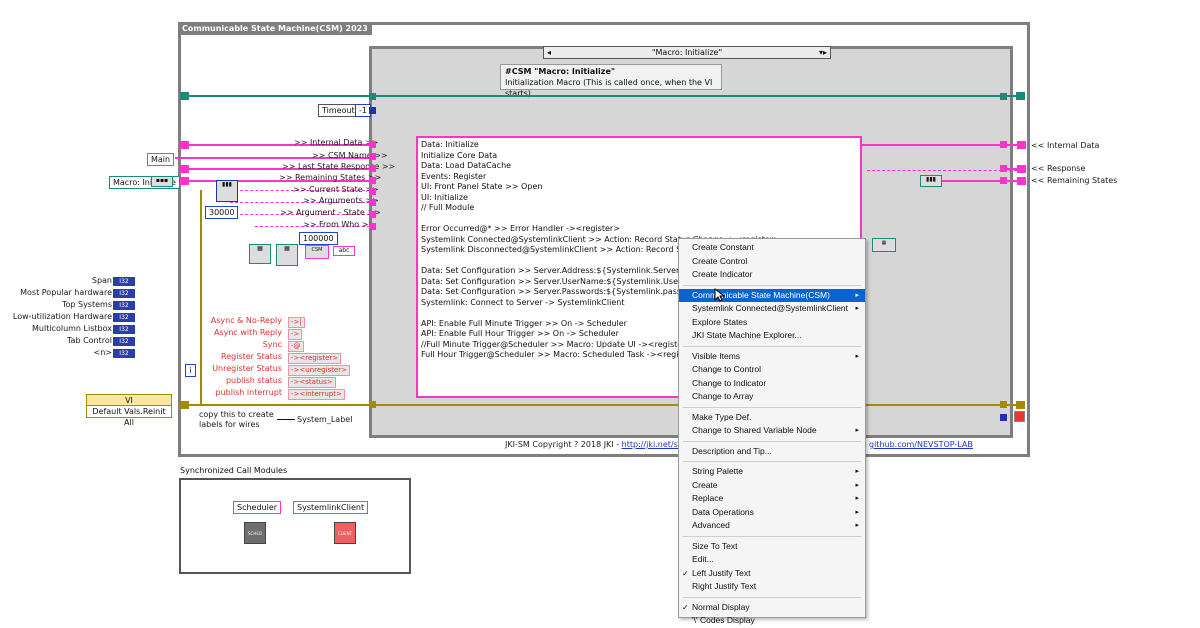 The height and width of the screenshot is (628, 1200). What do you see at coordinates (315, 358) in the screenshot?
I see `msg-type-constant: -><register>` at bounding box center [315, 358].